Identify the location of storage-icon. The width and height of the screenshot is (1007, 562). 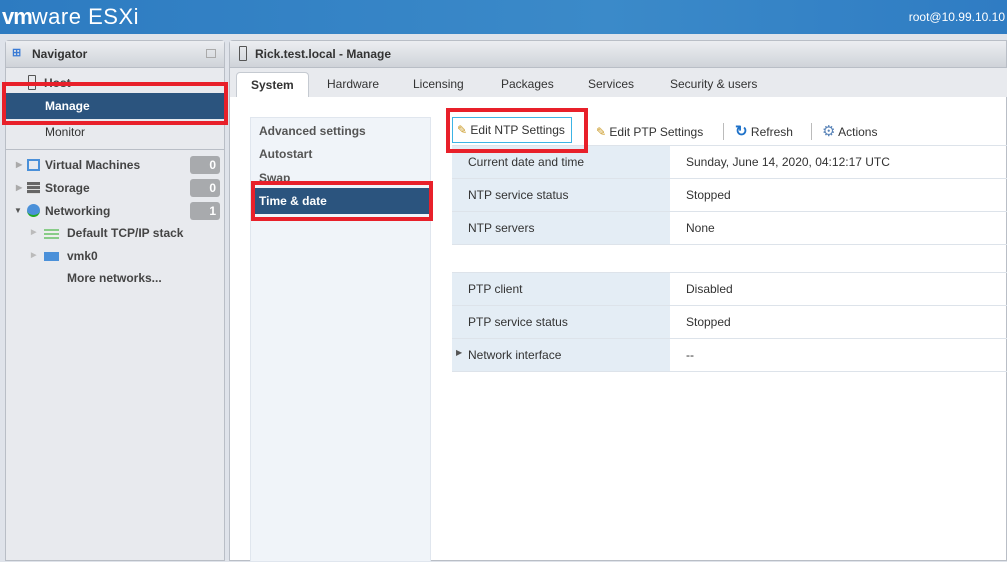
(33, 188).